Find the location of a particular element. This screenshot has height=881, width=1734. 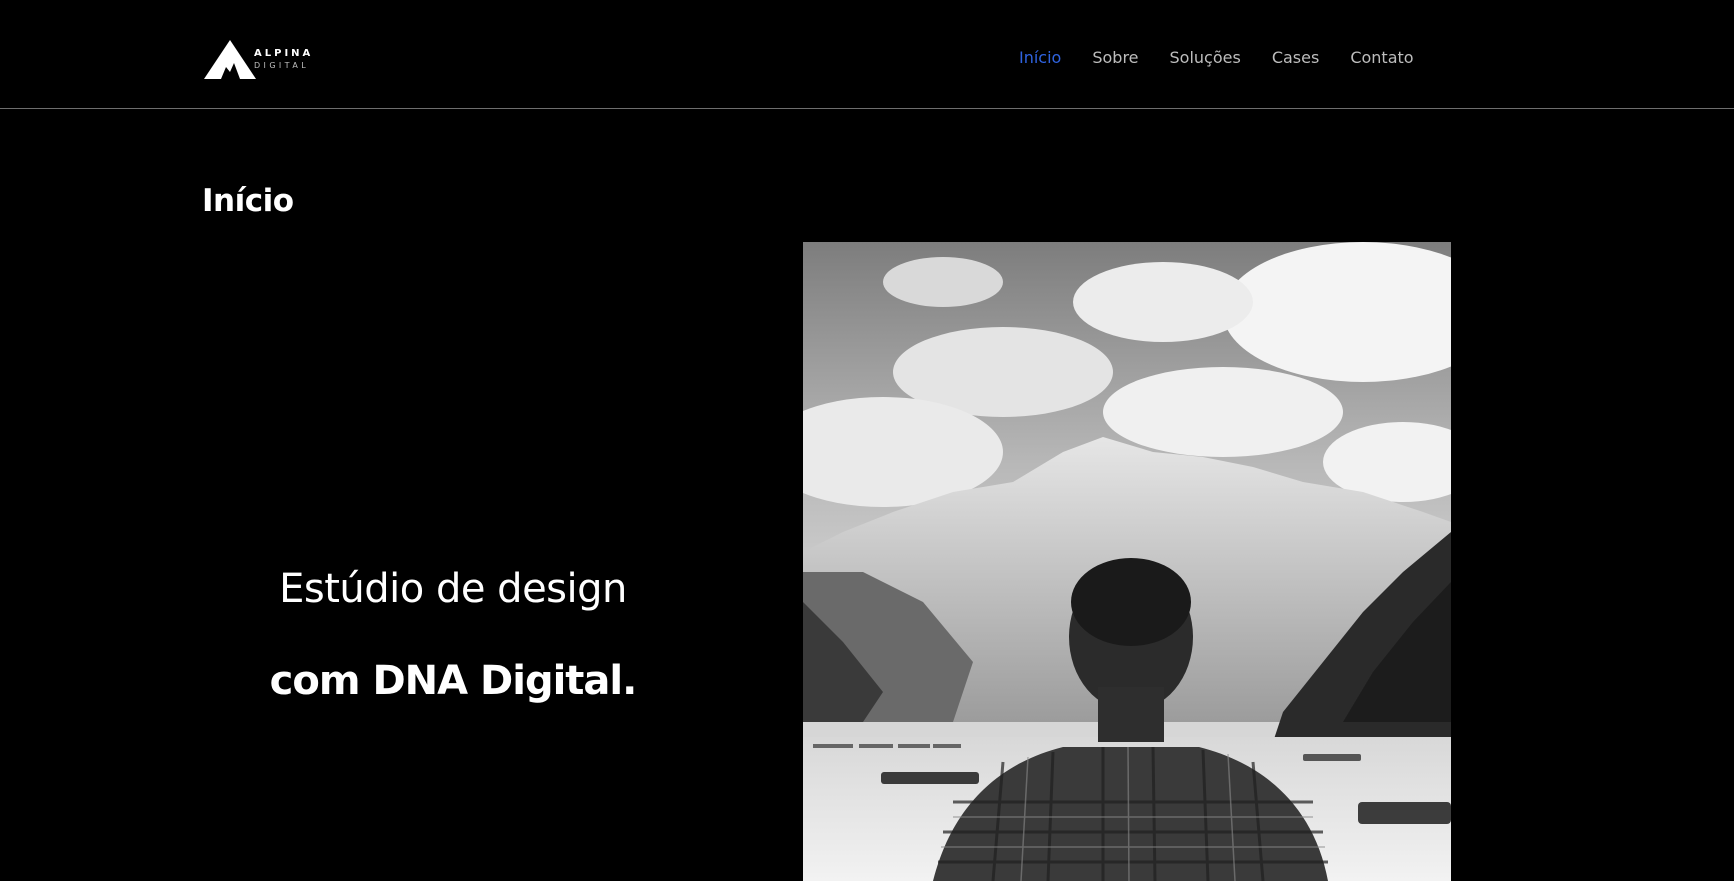

nav-item-contato: Contato is located at coordinates (1381, 57).